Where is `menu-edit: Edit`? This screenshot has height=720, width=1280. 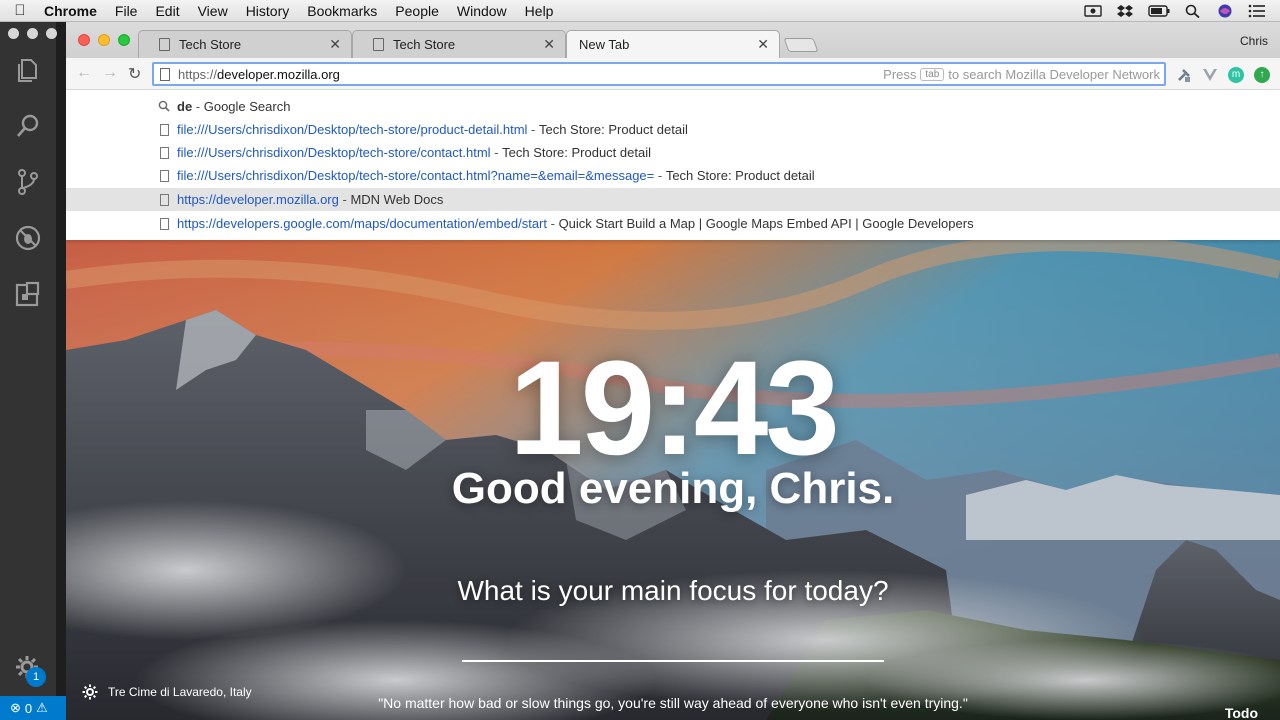 menu-edit: Edit is located at coordinates (168, 11).